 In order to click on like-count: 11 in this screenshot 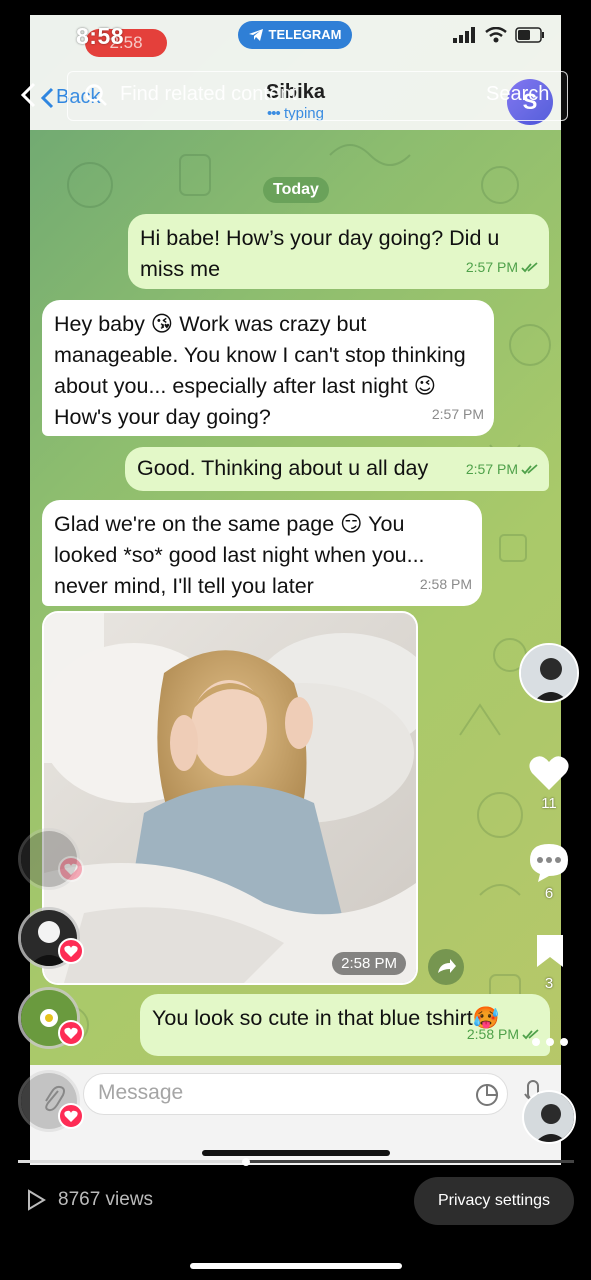, I will do `click(549, 803)`.